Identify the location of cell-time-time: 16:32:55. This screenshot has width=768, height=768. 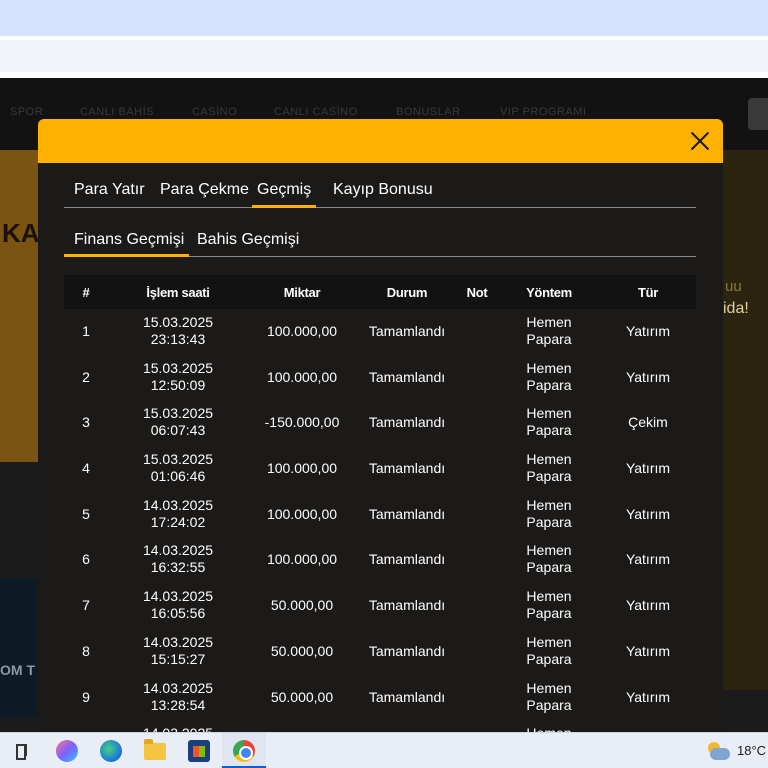
(178, 567).